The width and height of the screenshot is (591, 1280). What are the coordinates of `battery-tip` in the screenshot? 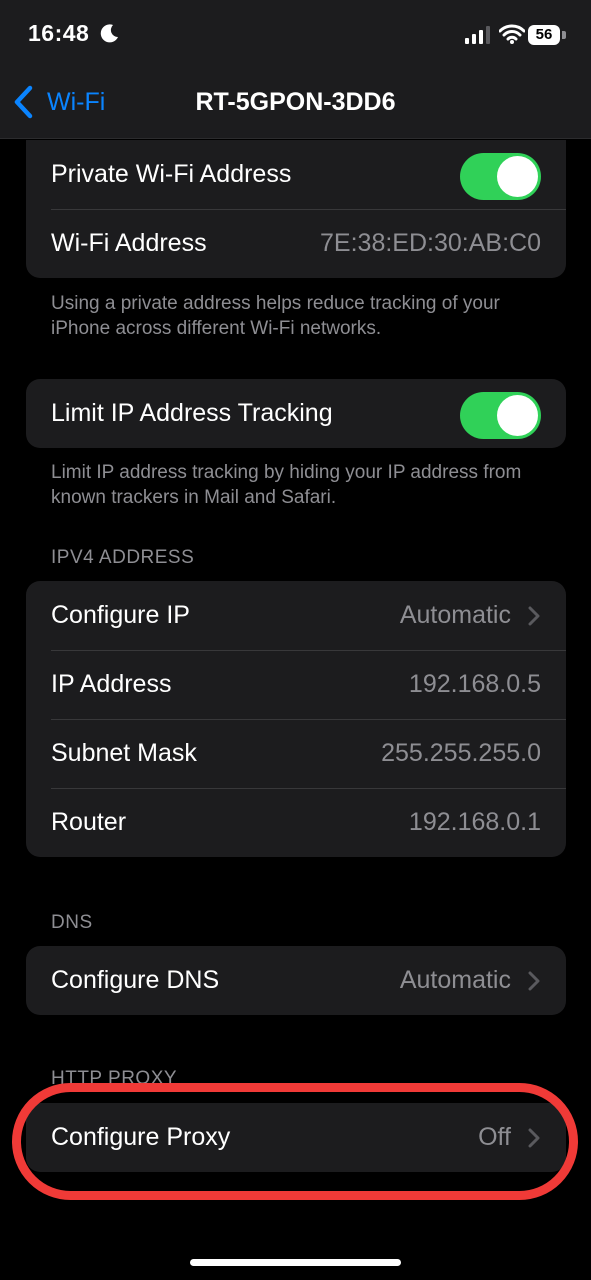 It's located at (564, 35).